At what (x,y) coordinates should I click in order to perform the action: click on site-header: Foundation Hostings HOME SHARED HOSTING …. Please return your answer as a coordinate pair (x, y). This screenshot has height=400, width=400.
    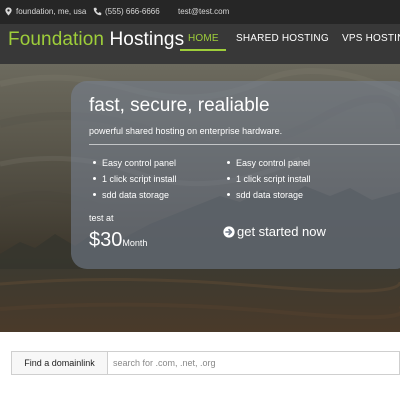
    Looking at the image, I should click on (200, 44).